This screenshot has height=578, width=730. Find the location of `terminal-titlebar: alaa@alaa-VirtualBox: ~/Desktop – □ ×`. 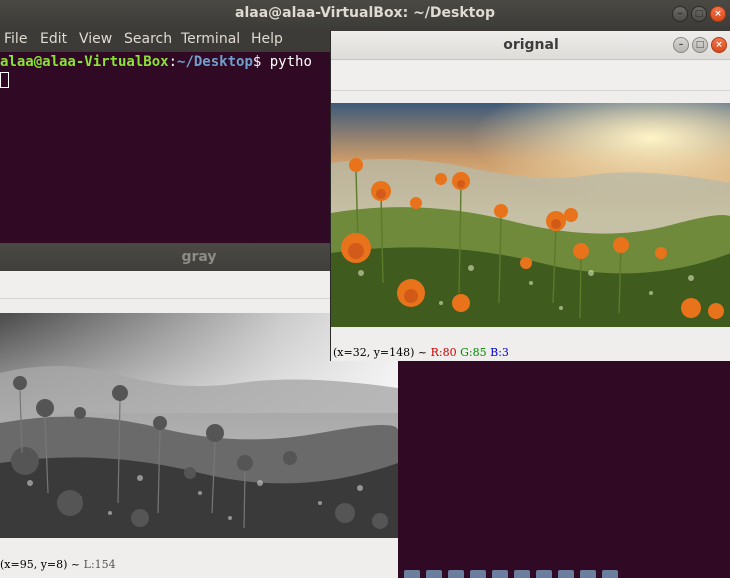

terminal-titlebar: alaa@alaa-VirtualBox: ~/Desktop – □ × is located at coordinates (365, 14).